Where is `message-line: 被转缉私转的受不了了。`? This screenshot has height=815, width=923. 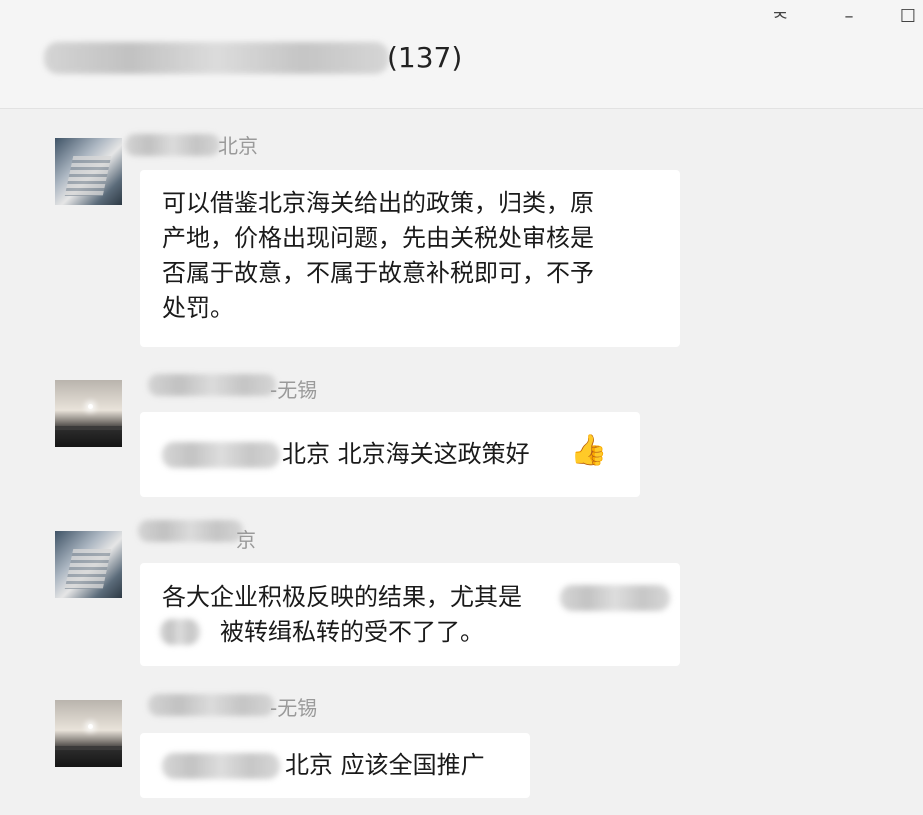 message-line: 被转缉私转的受不了了。 is located at coordinates (352, 632).